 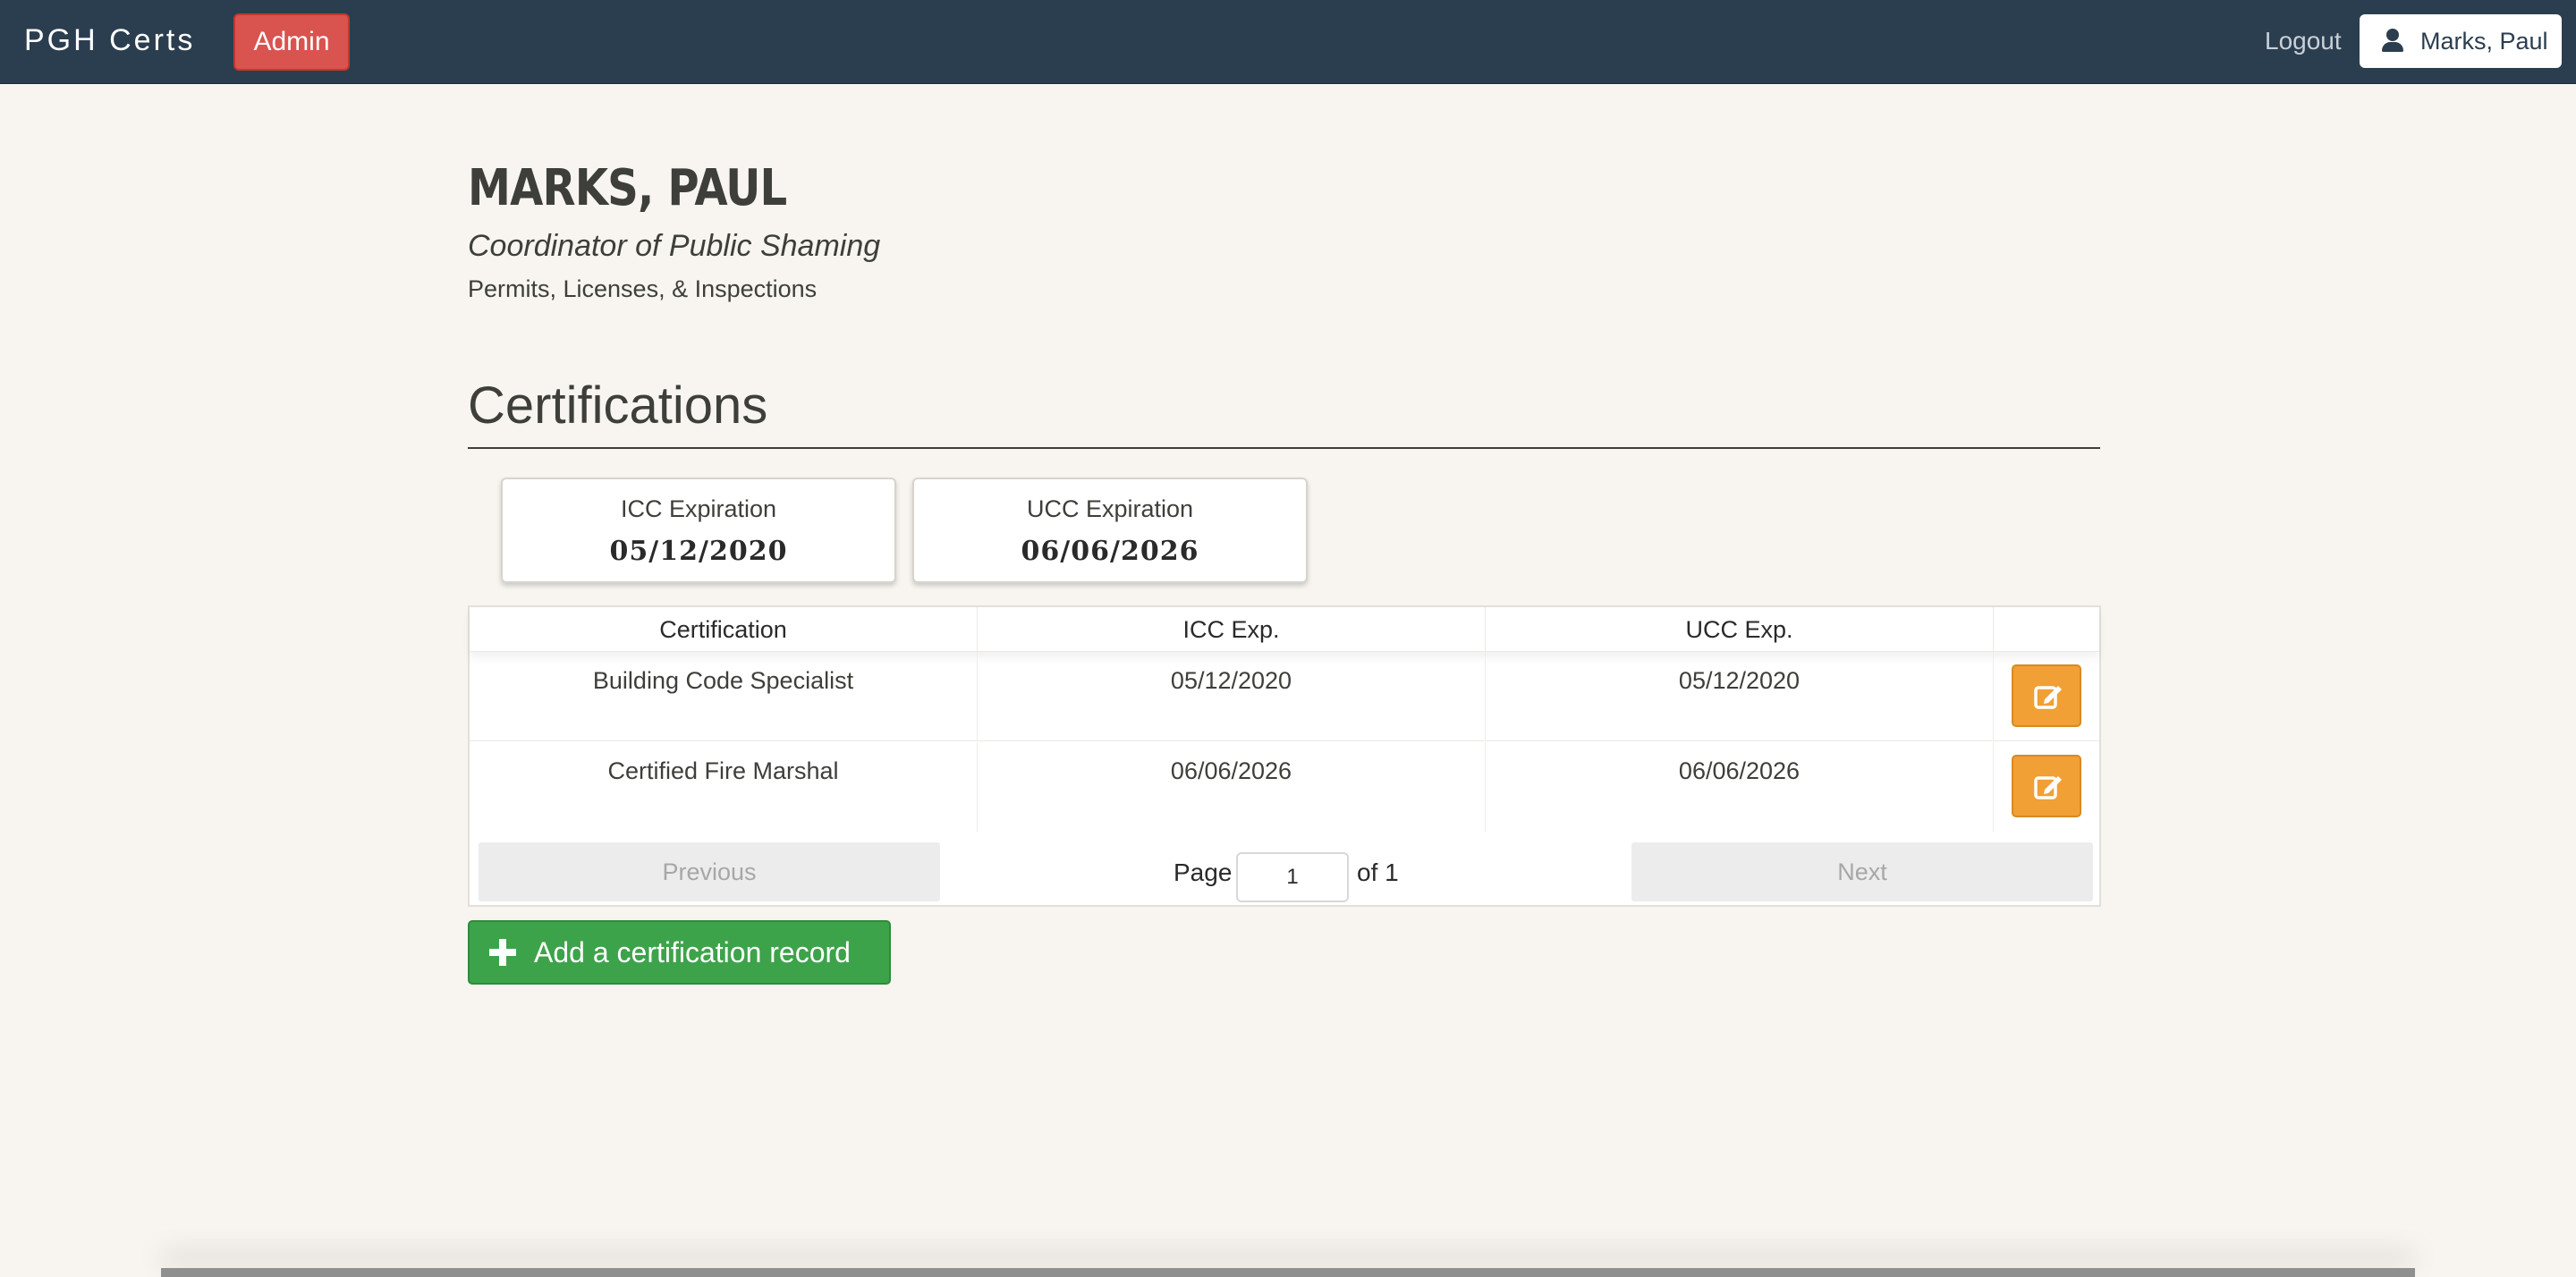 What do you see at coordinates (1288, 42) in the screenshot?
I see `top-navbar: PGH Certs Admin Logout Marks, Paul` at bounding box center [1288, 42].